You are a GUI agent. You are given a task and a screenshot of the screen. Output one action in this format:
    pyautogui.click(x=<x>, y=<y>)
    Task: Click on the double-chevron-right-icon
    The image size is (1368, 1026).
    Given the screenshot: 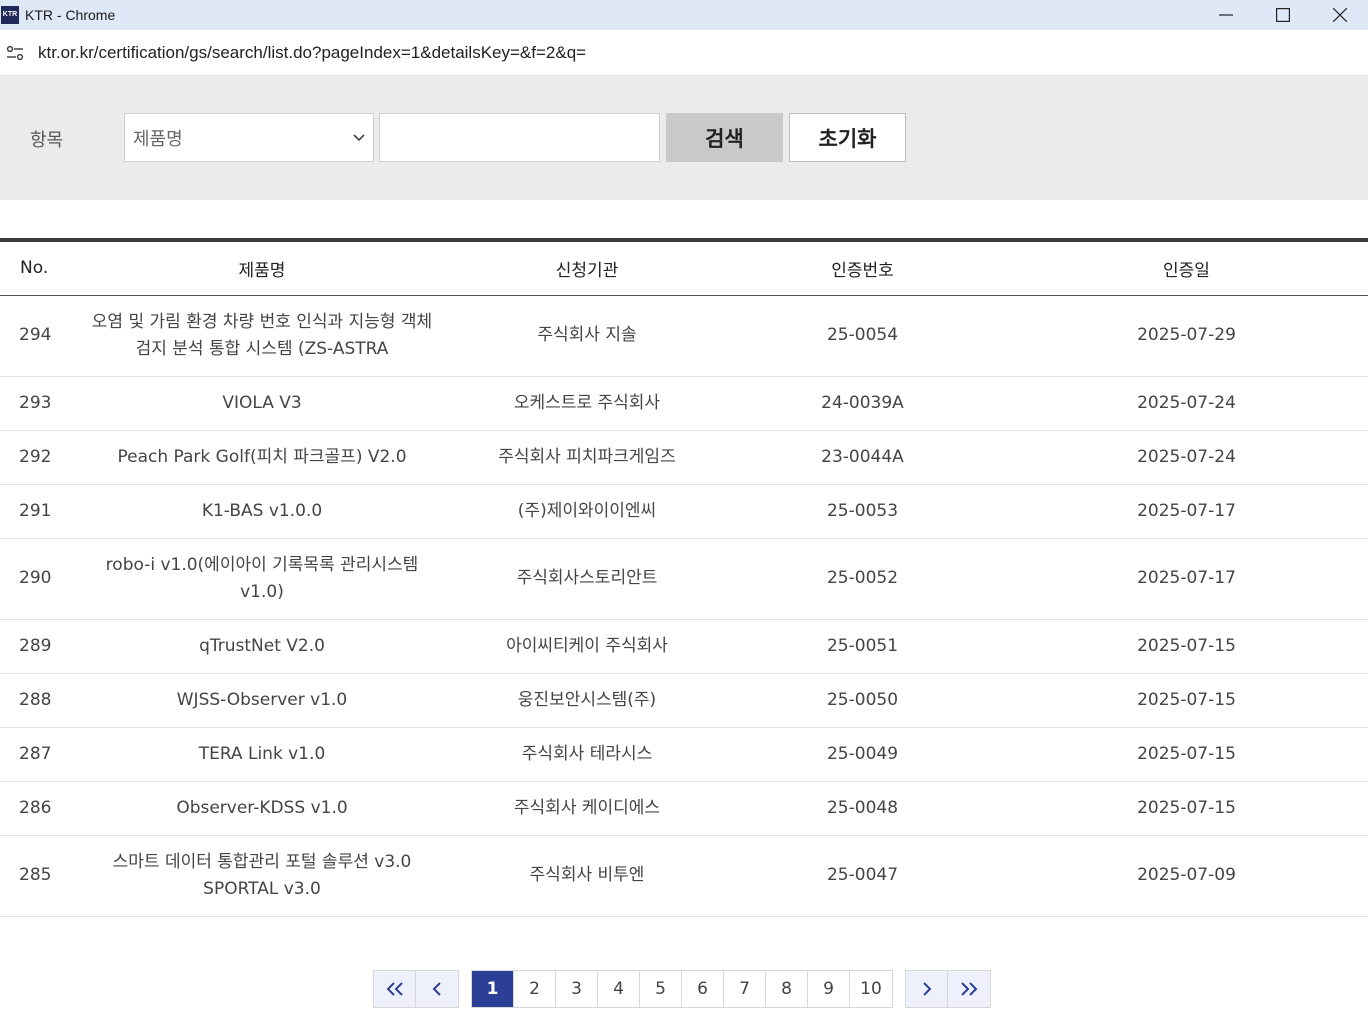 What is the action you would take?
    pyautogui.click(x=969, y=989)
    